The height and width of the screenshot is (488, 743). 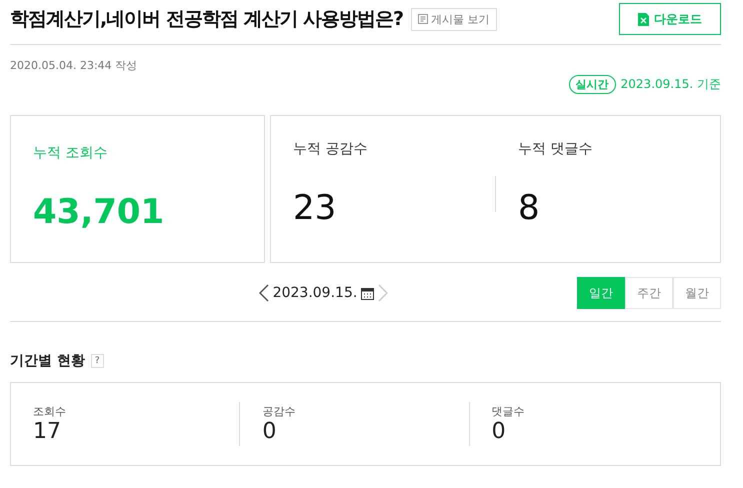 What do you see at coordinates (670, 19) in the screenshot?
I see `download-button: 다운로드` at bounding box center [670, 19].